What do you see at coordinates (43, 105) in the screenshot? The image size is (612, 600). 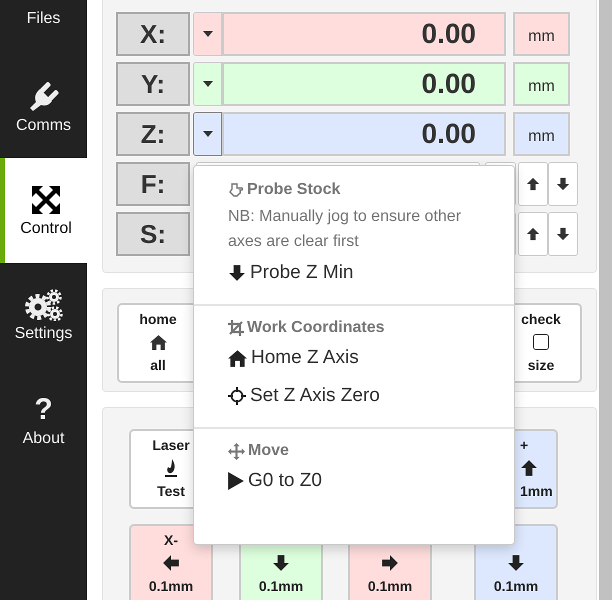 I see `sidebar-tab: Comms` at bounding box center [43, 105].